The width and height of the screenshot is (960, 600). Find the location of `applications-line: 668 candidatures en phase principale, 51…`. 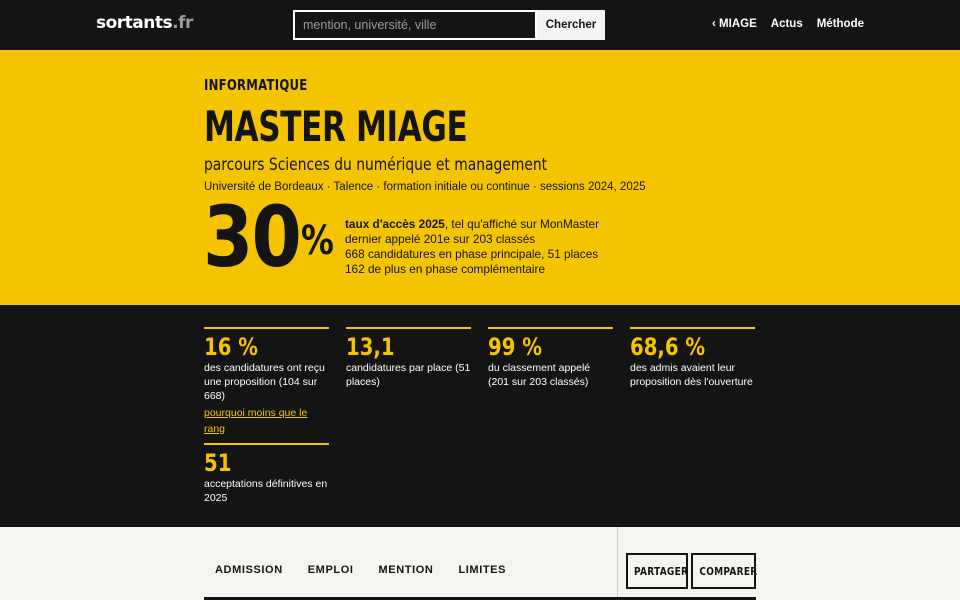

applications-line: 668 candidatures en phase principale, 51… is located at coordinates (472, 254).